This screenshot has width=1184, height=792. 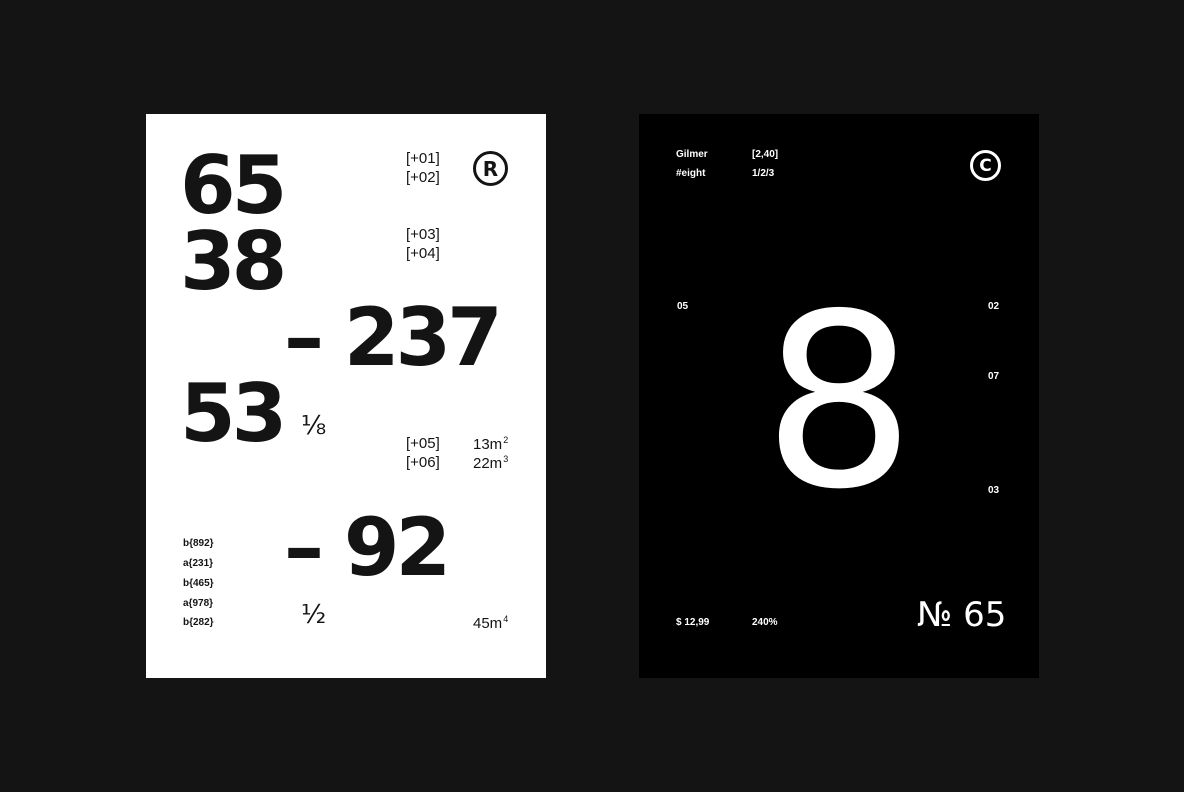 I want to click on number-minus-92: – 92, so click(x=367, y=547).